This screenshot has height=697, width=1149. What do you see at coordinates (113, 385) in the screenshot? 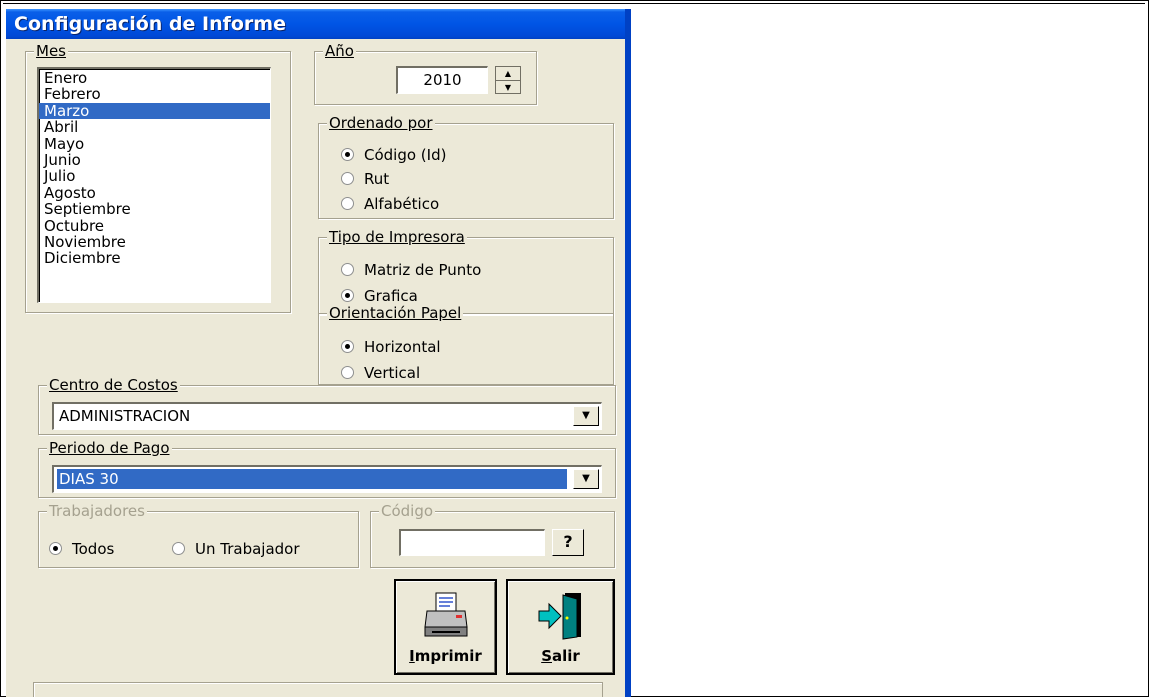
I see `cost-center-group-label: Centro de Costos` at bounding box center [113, 385].